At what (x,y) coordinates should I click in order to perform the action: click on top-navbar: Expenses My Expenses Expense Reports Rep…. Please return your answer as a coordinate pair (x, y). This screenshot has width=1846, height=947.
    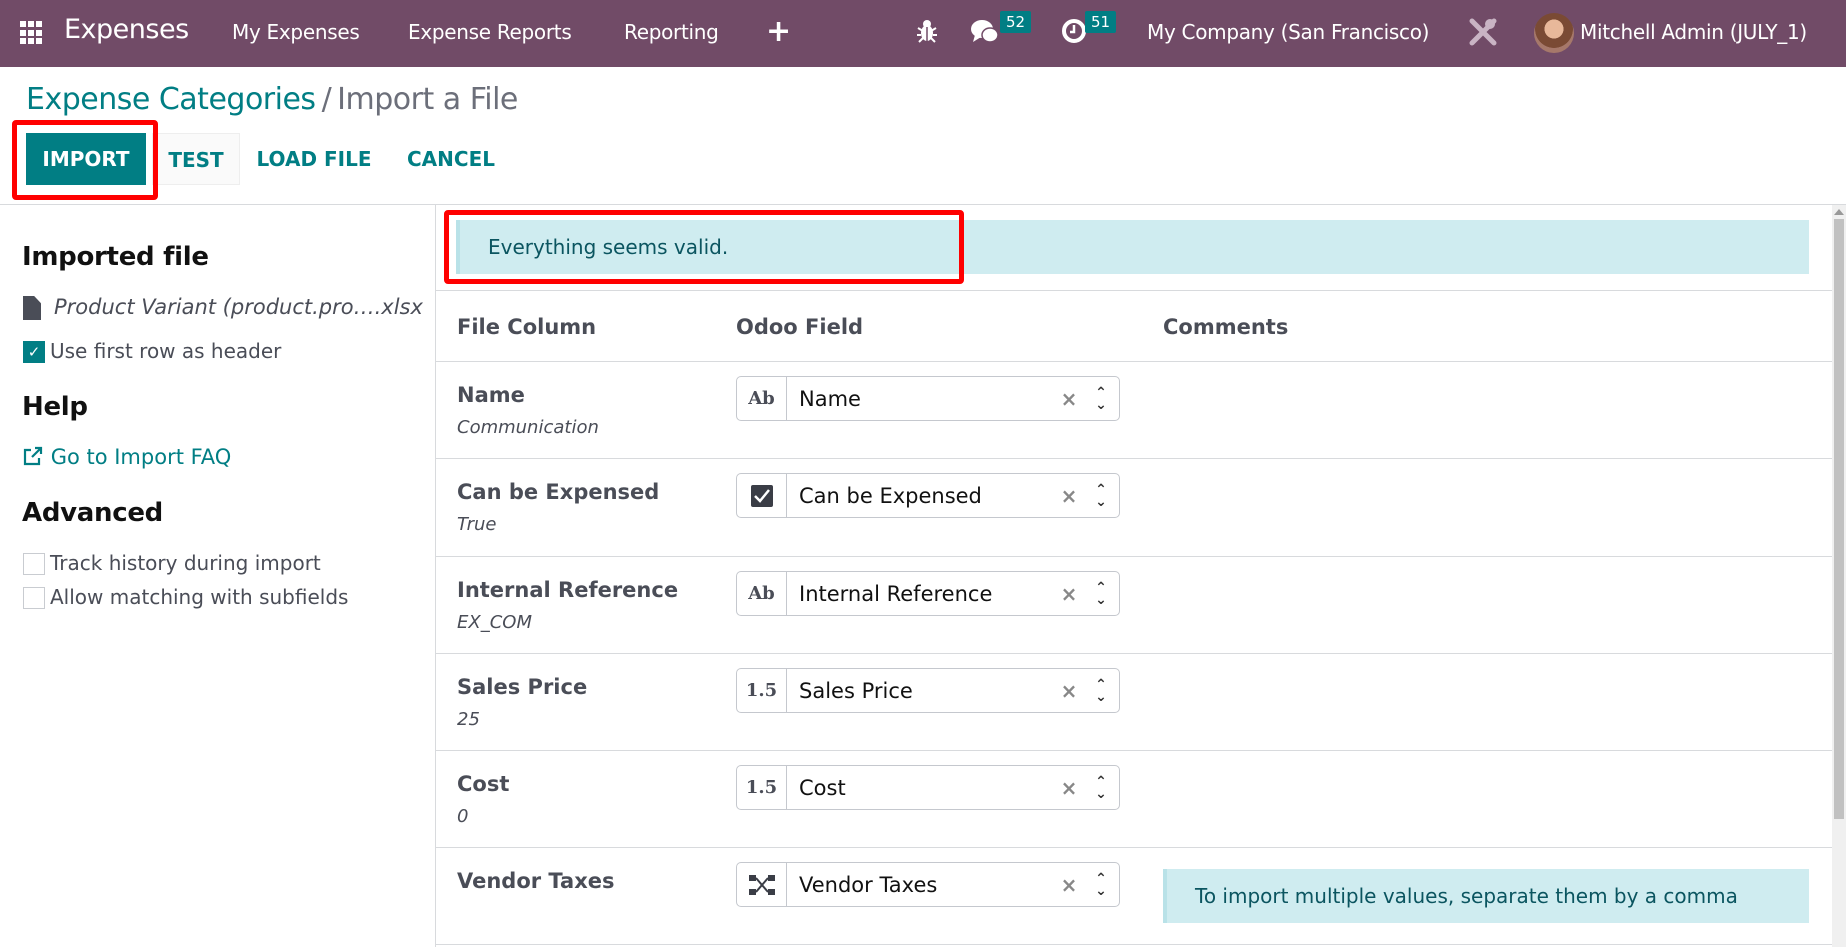
    Looking at the image, I should click on (923, 33).